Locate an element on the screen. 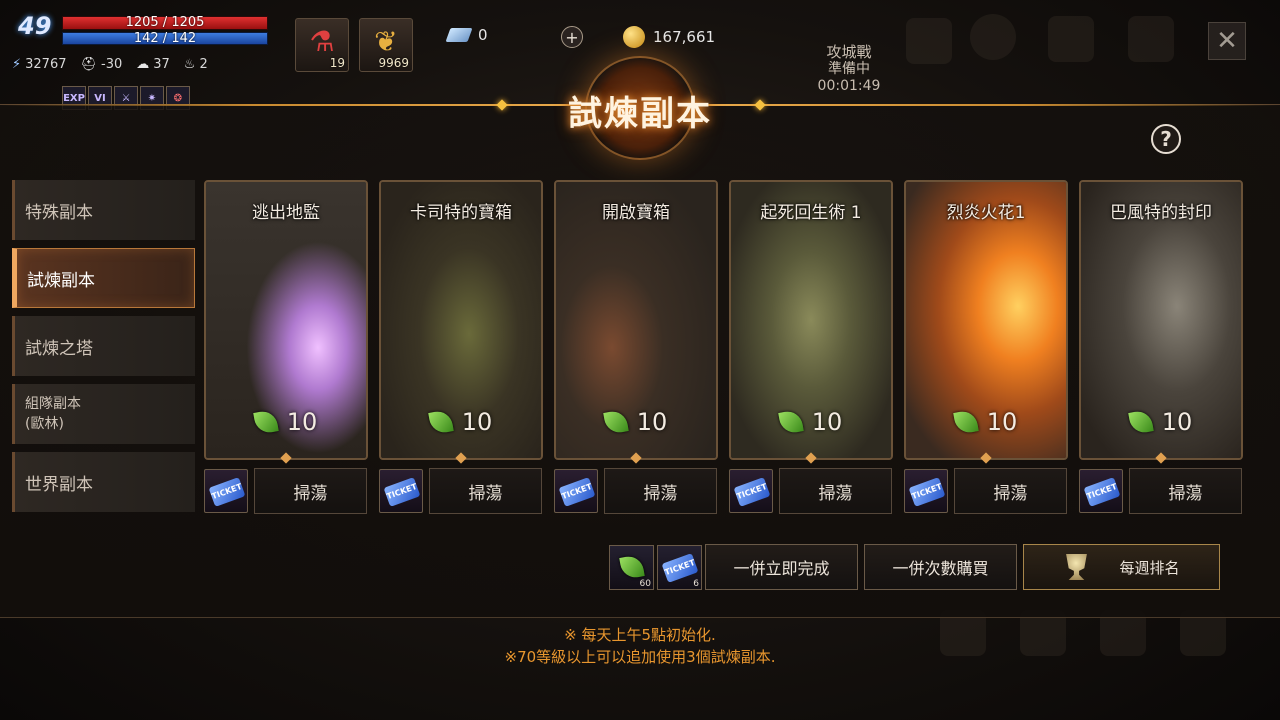  gold-coin-icon is located at coordinates (634, 37).